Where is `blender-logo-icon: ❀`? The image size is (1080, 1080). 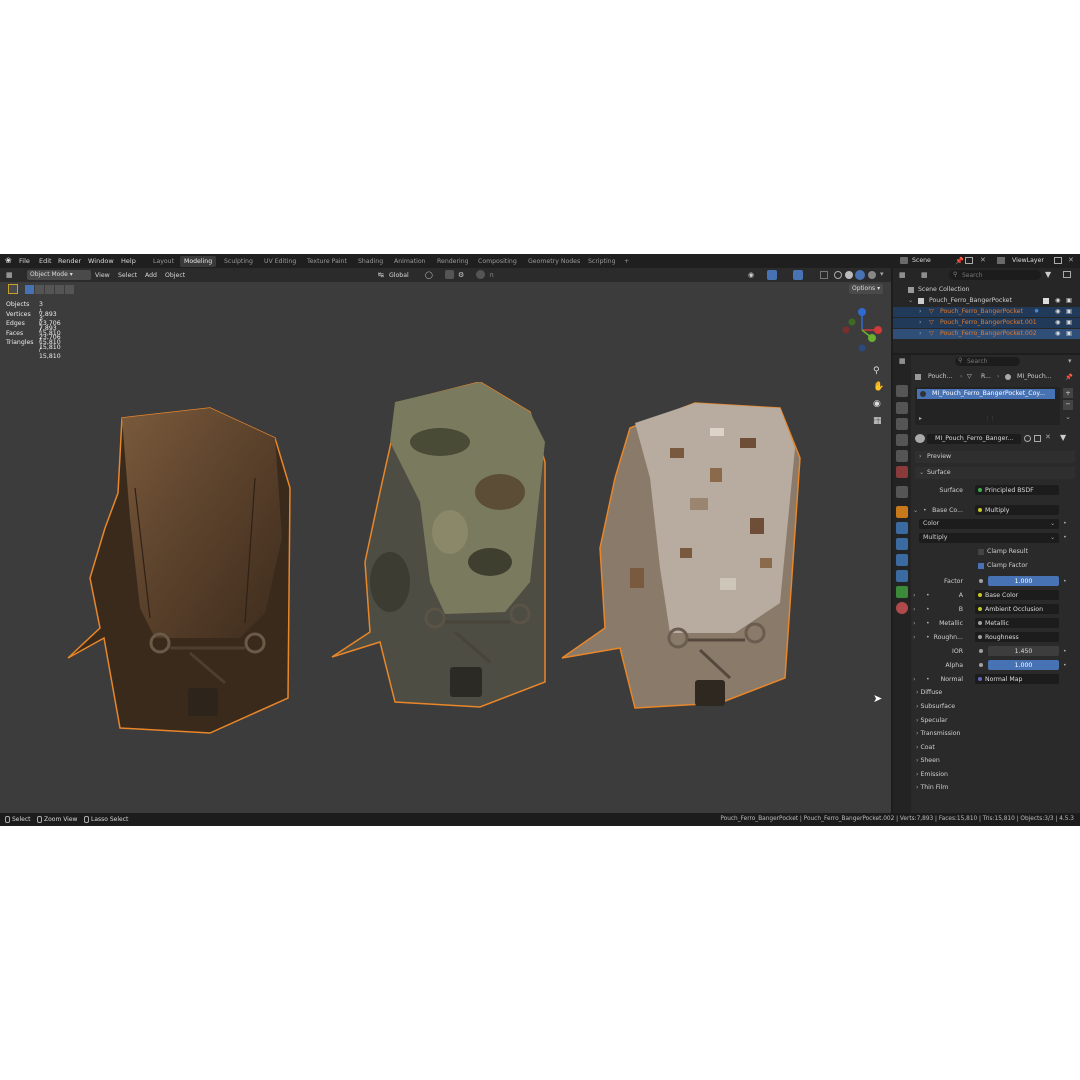 blender-logo-icon: ❀ is located at coordinates (8, 260).